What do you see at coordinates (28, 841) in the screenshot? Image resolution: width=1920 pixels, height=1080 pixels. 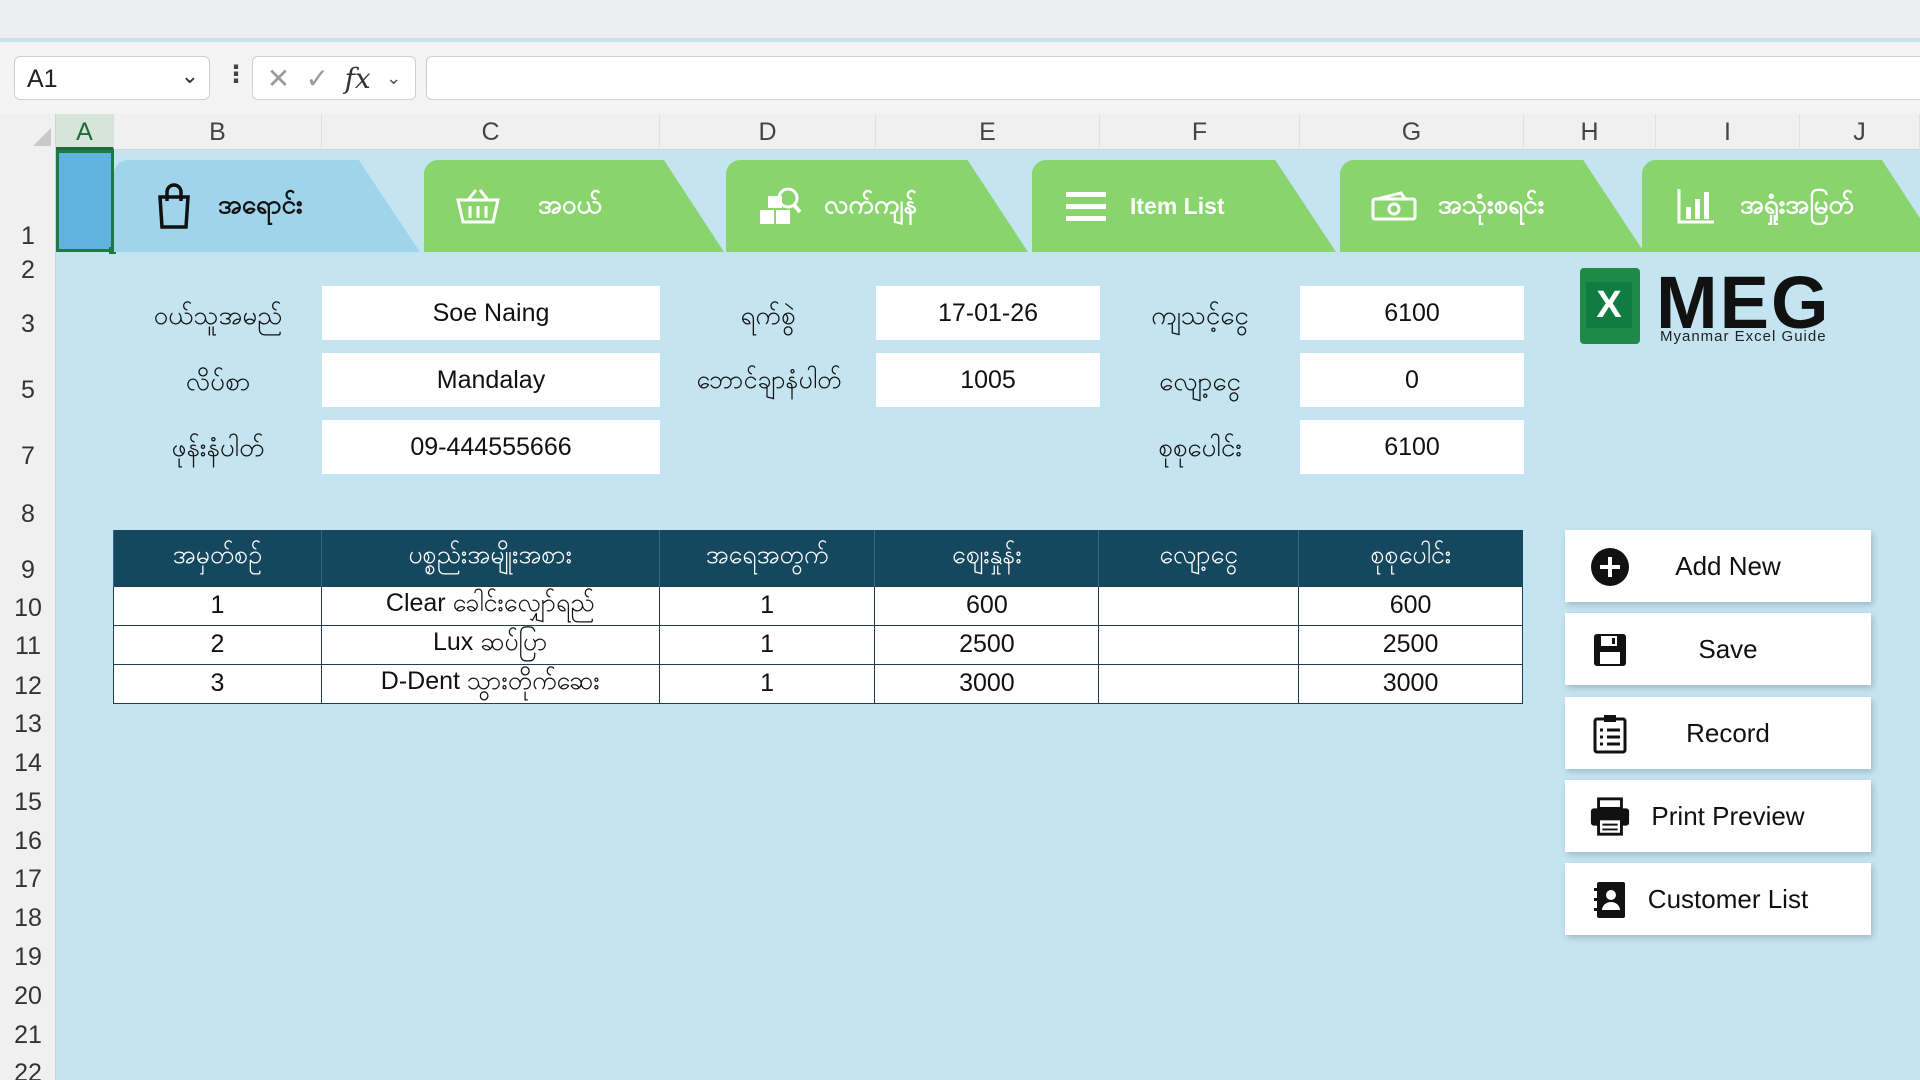 I see `row-header: 16` at bounding box center [28, 841].